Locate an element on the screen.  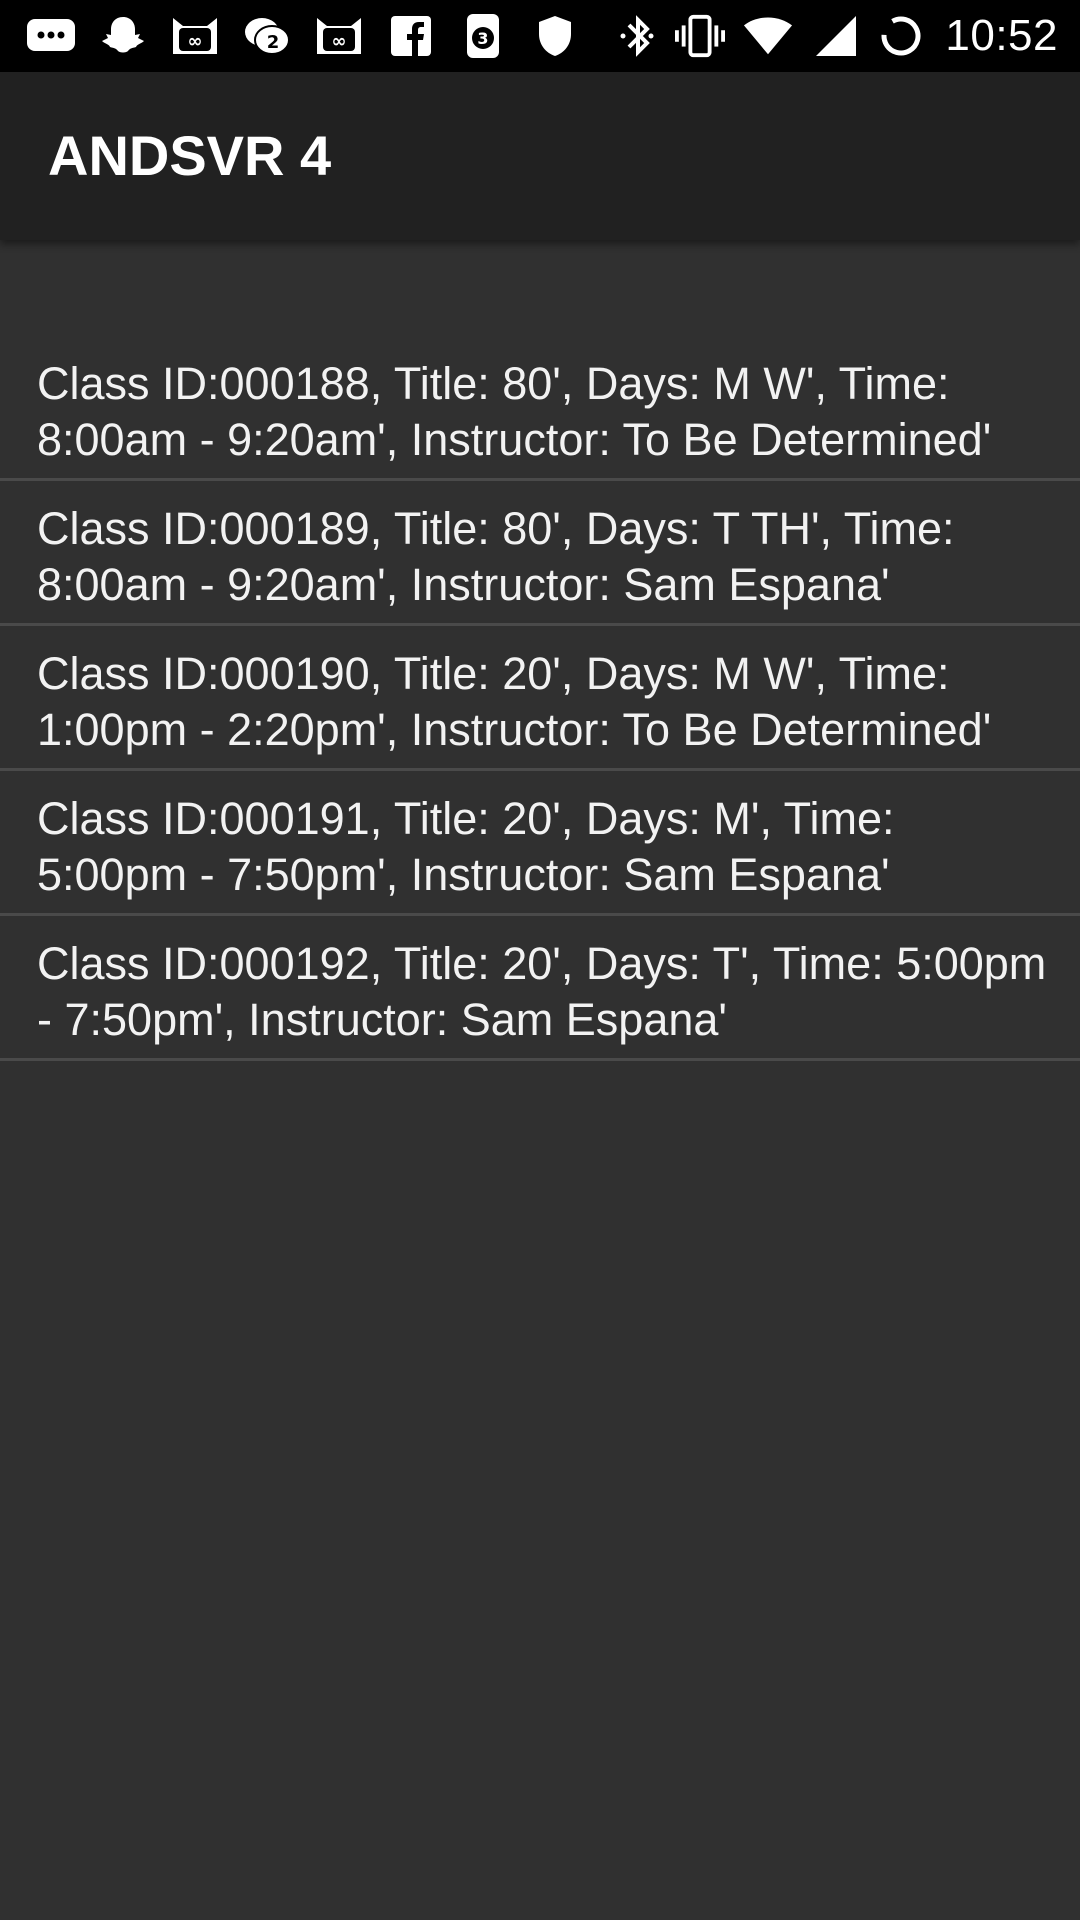
chat-bubbles-icon: 2 is located at coordinates (267, 36).